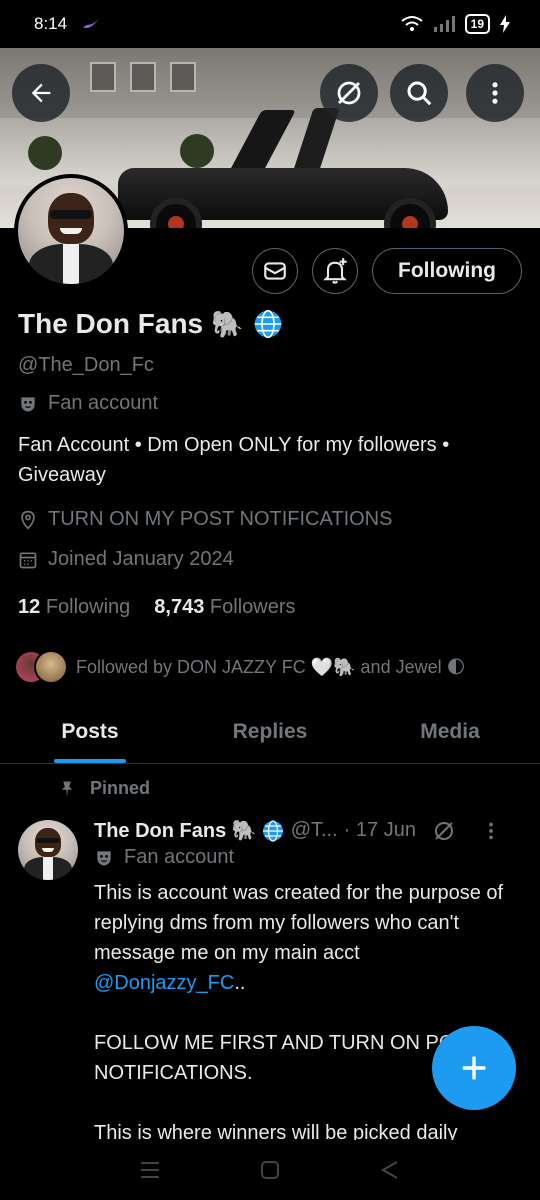 The width and height of the screenshot is (540, 1200). I want to click on envelope-icon, so click(275, 271).